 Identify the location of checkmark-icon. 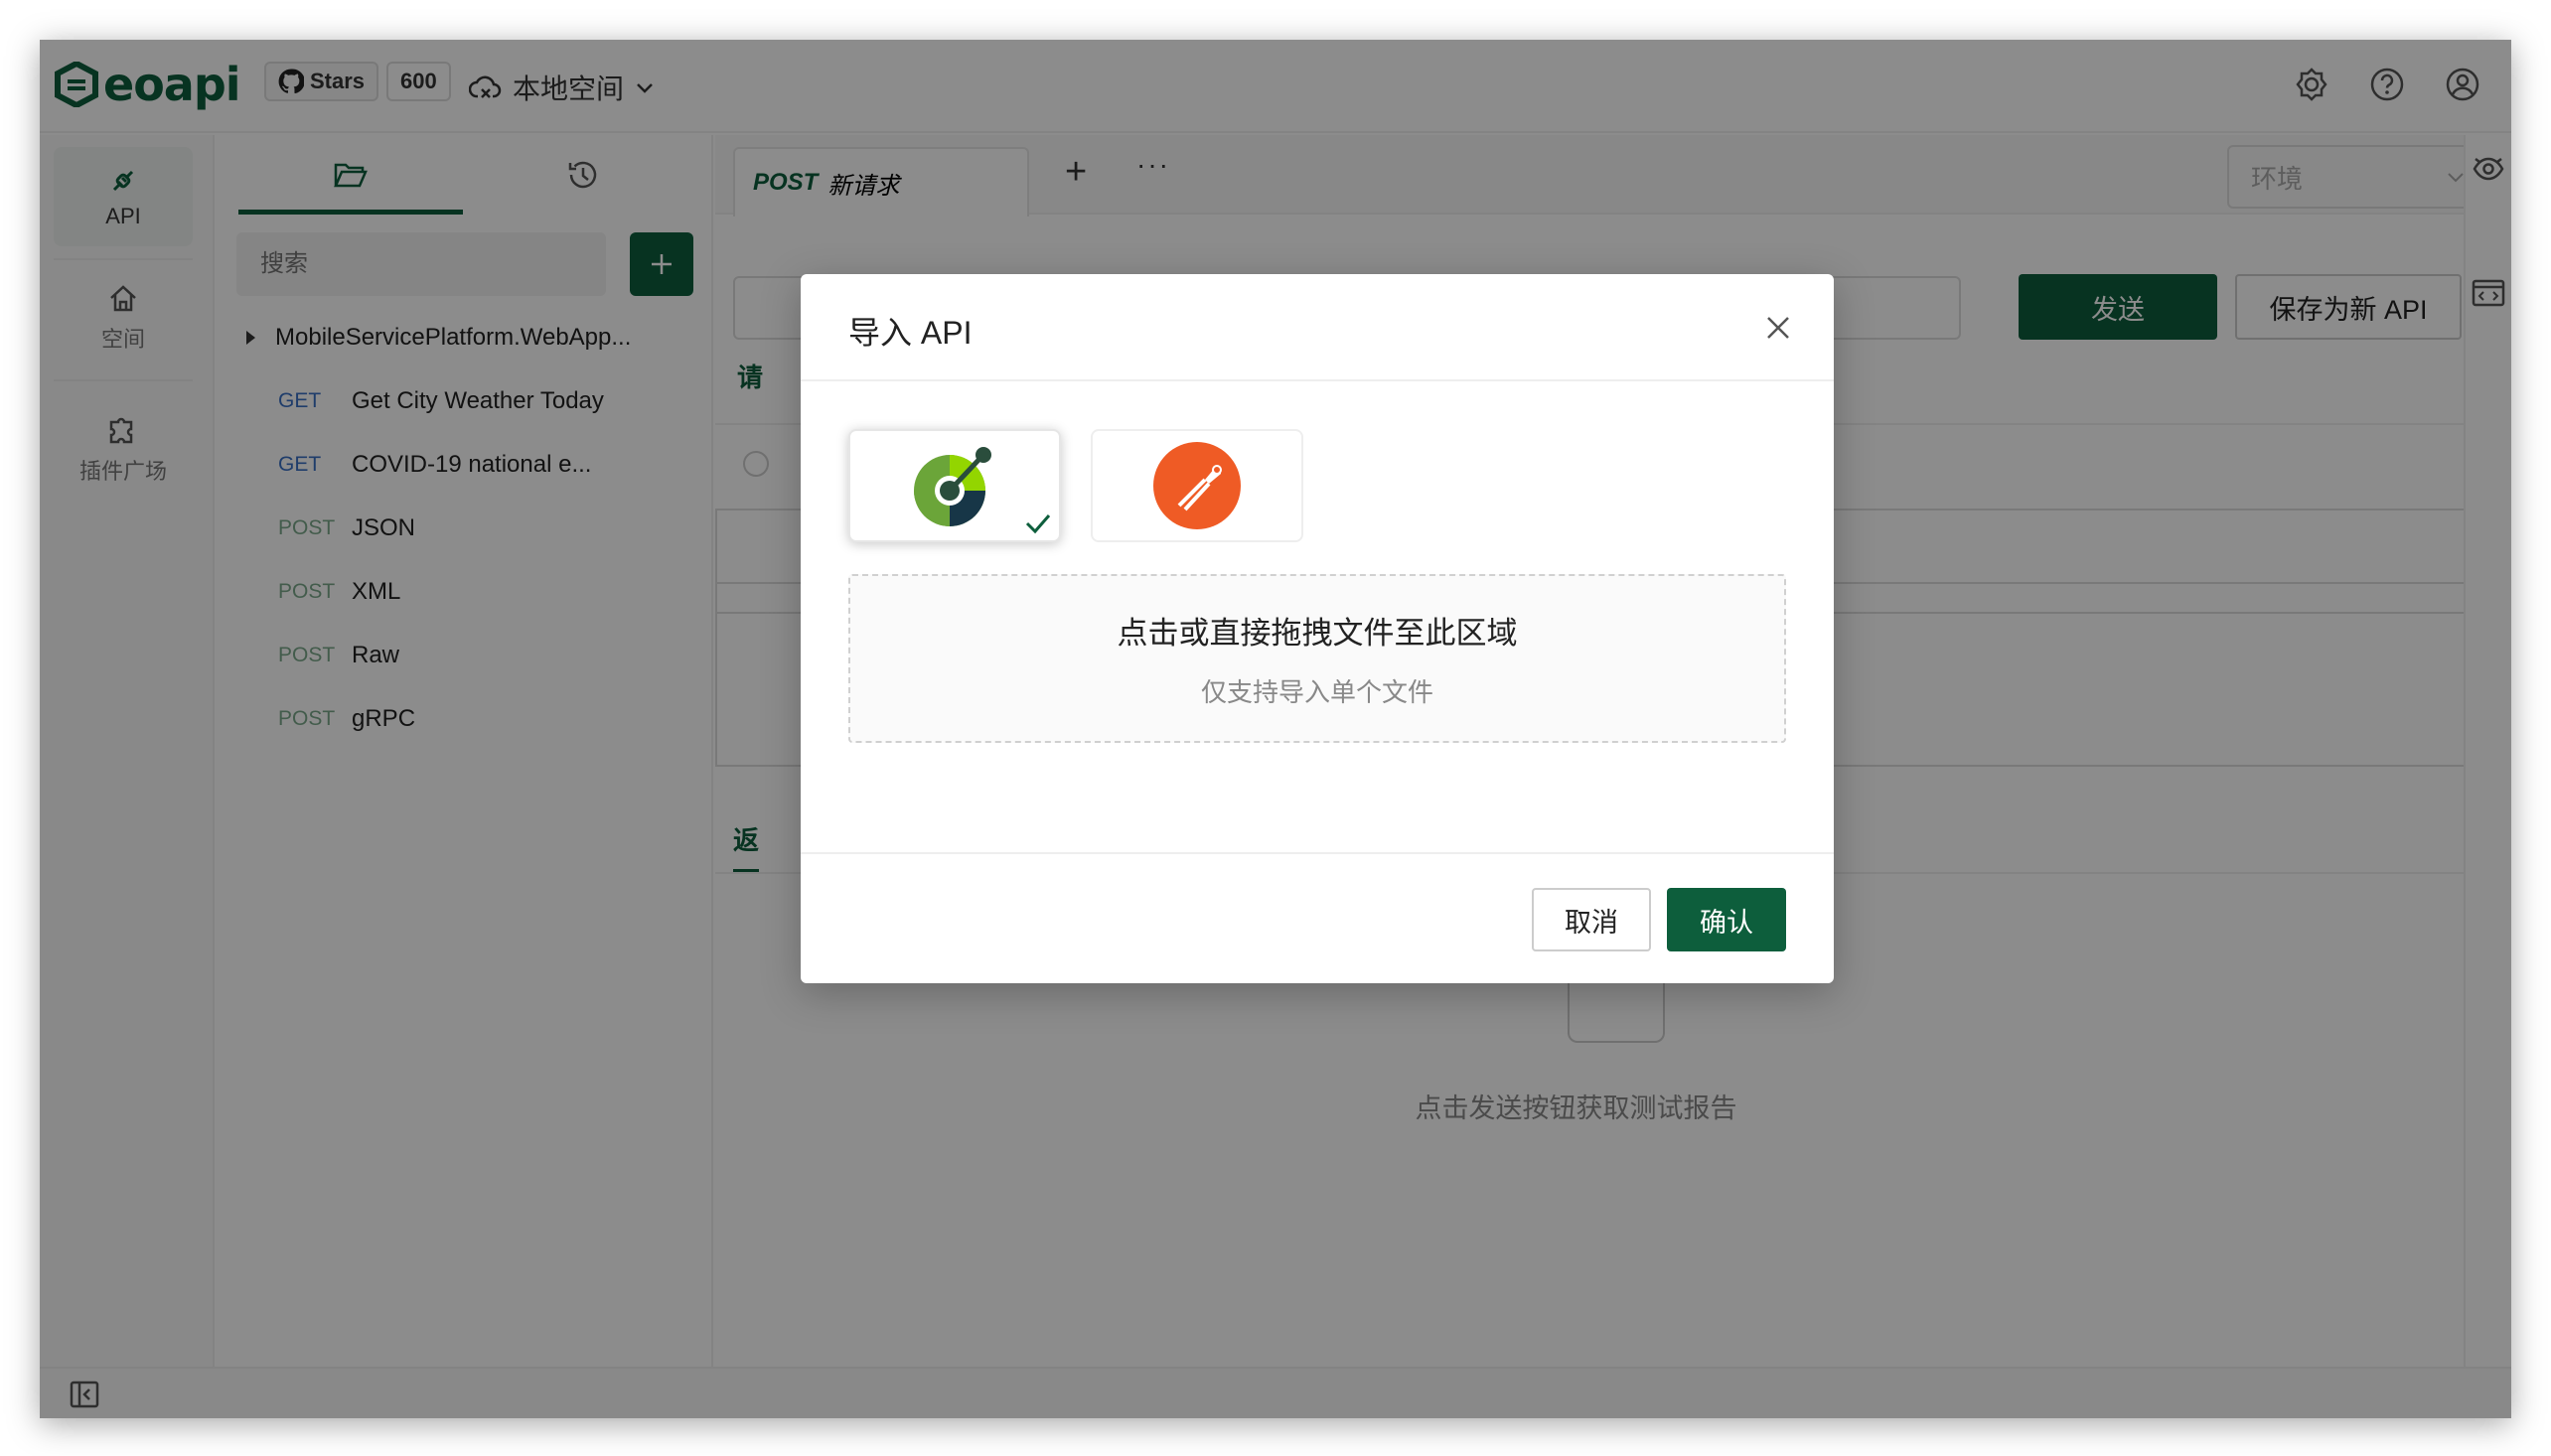
(1038, 524).